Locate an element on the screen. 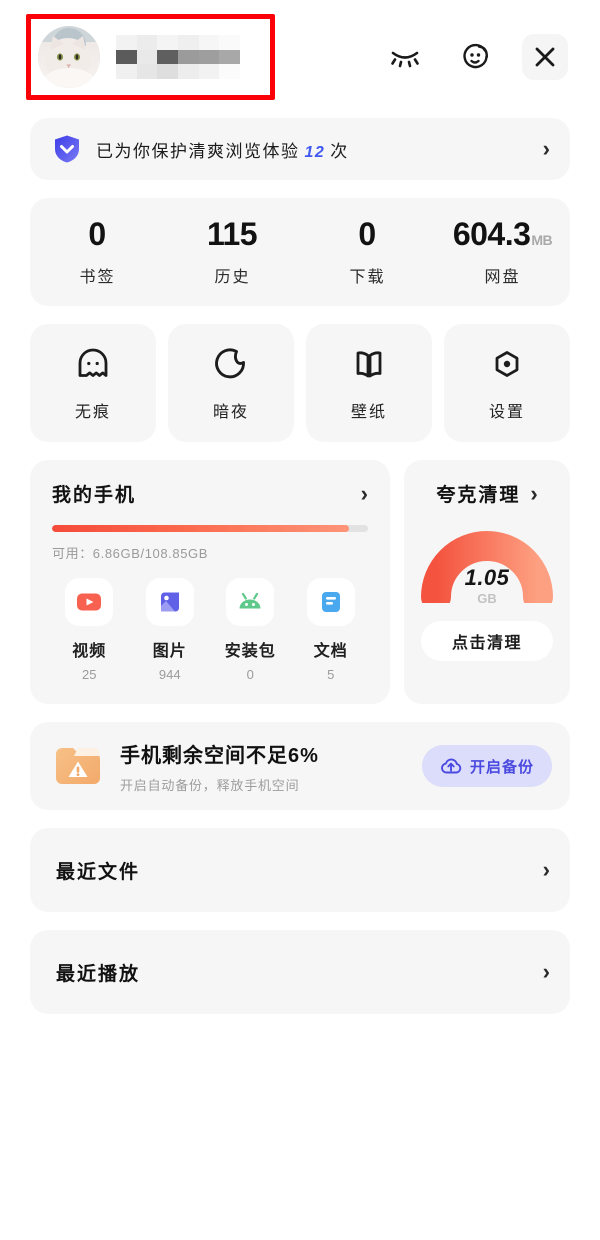  quick-action-wallpaper: 壁纸 is located at coordinates (369, 383).